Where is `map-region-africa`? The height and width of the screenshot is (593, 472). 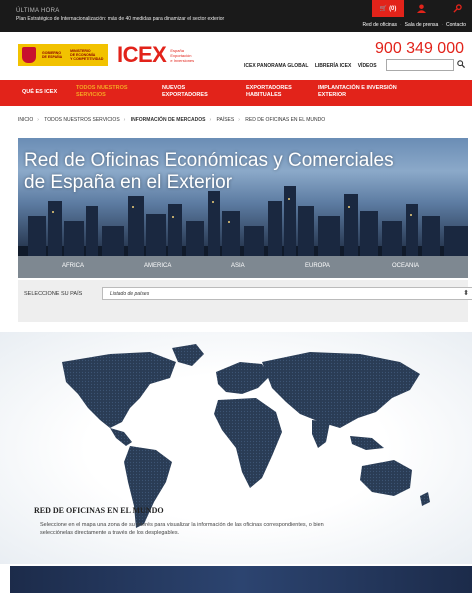
map-region-africa is located at coordinates (248, 443).